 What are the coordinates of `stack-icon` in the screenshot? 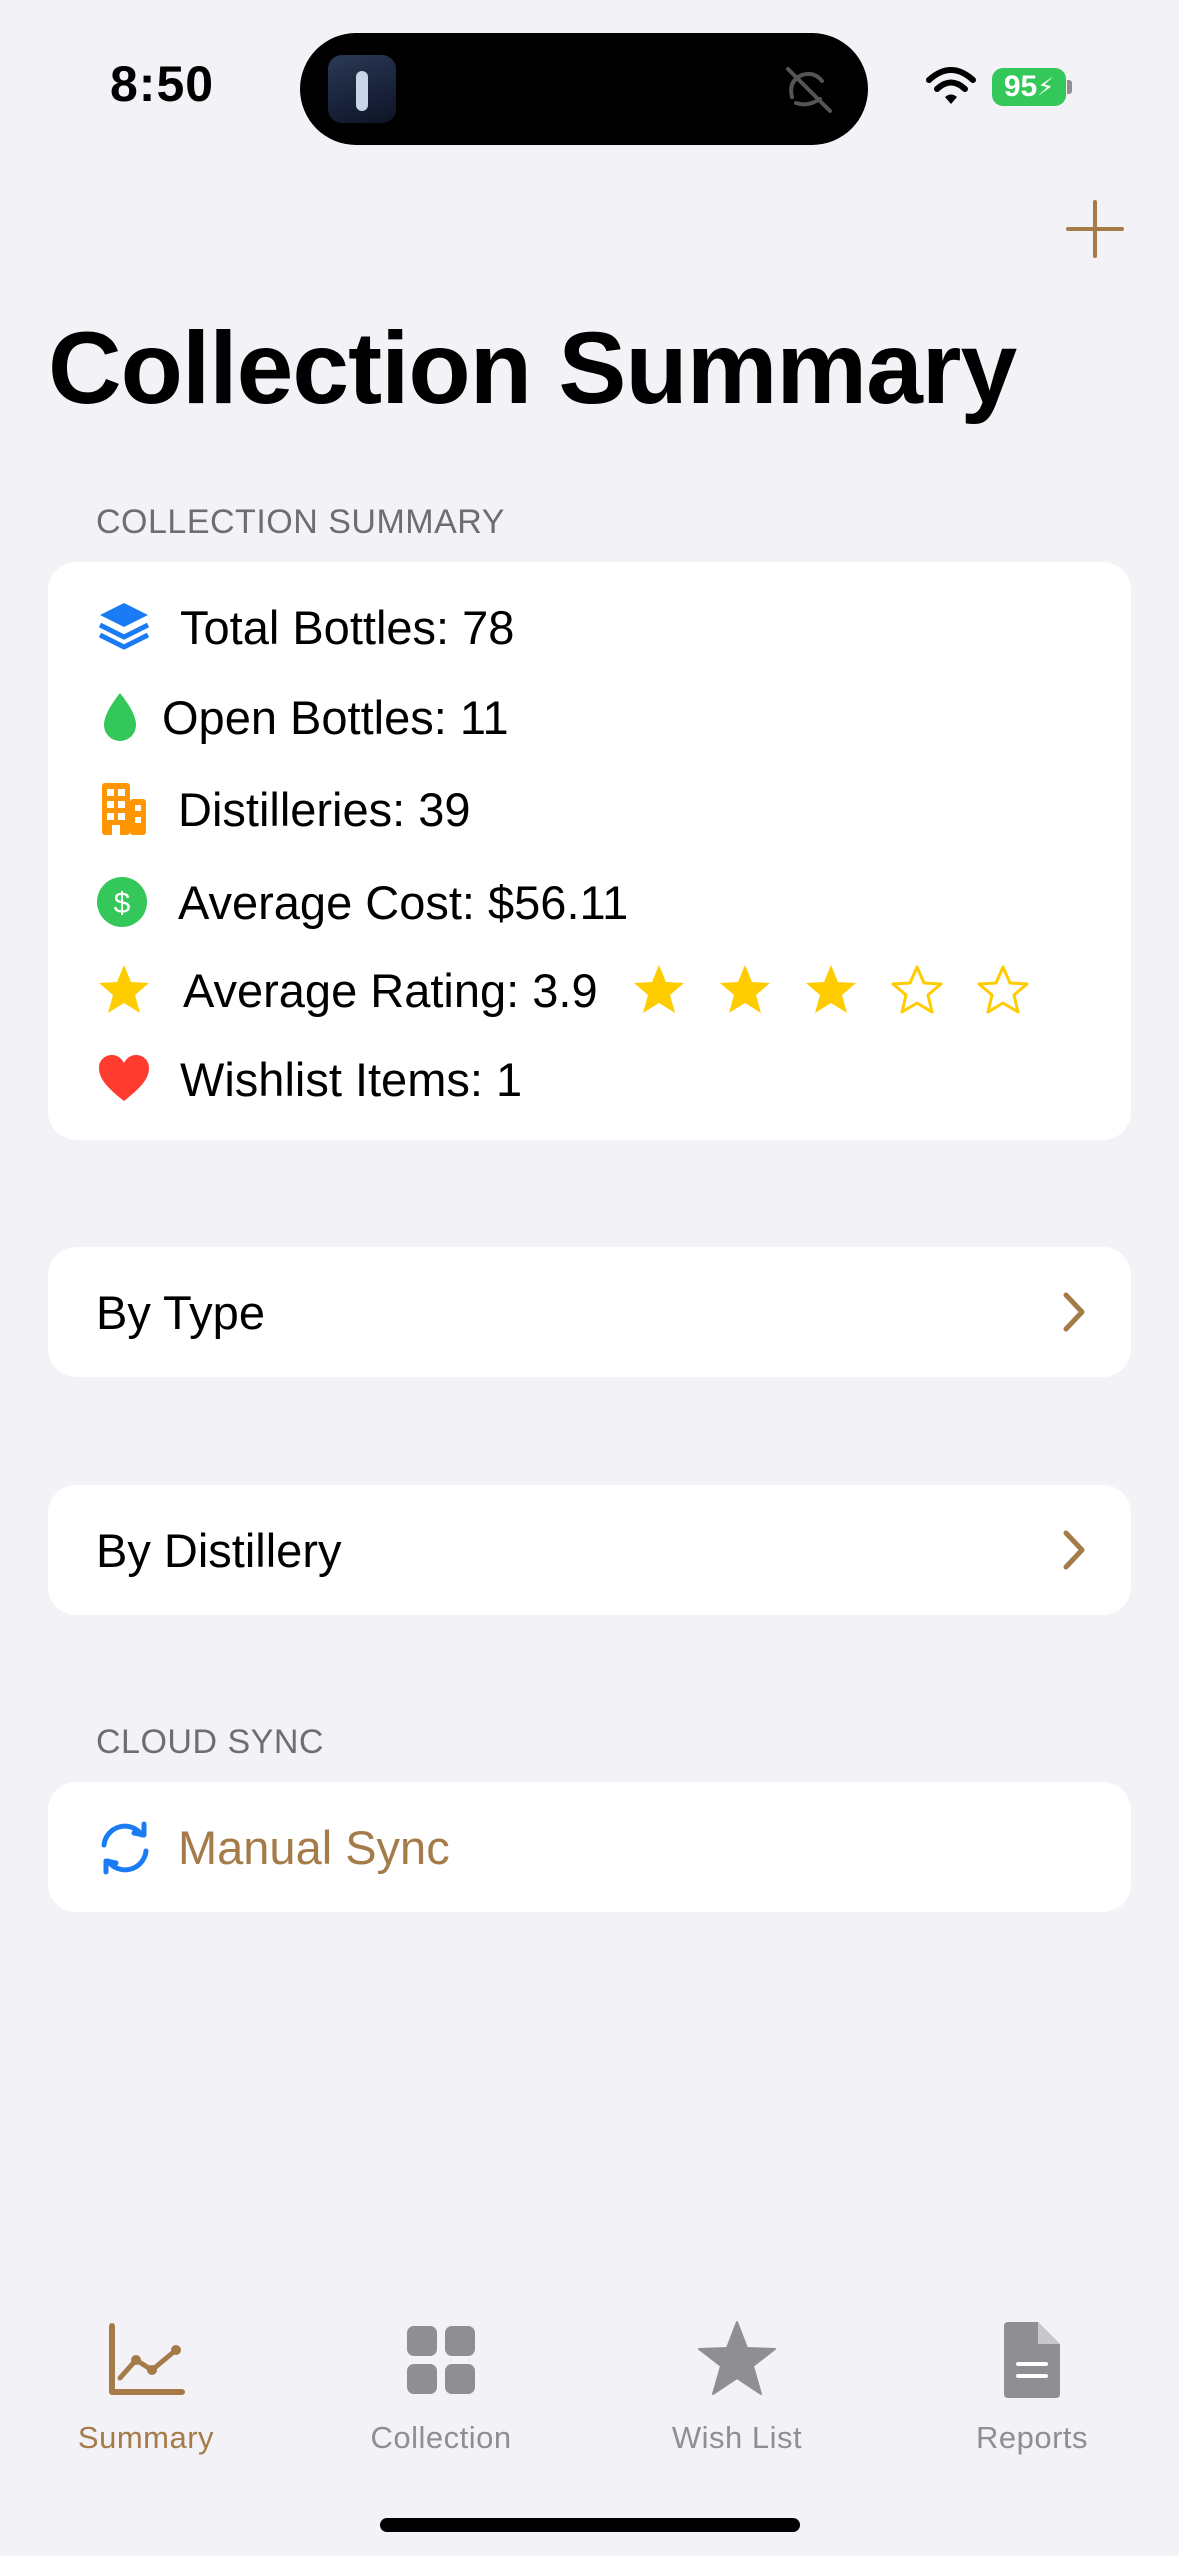 It's located at (124, 626).